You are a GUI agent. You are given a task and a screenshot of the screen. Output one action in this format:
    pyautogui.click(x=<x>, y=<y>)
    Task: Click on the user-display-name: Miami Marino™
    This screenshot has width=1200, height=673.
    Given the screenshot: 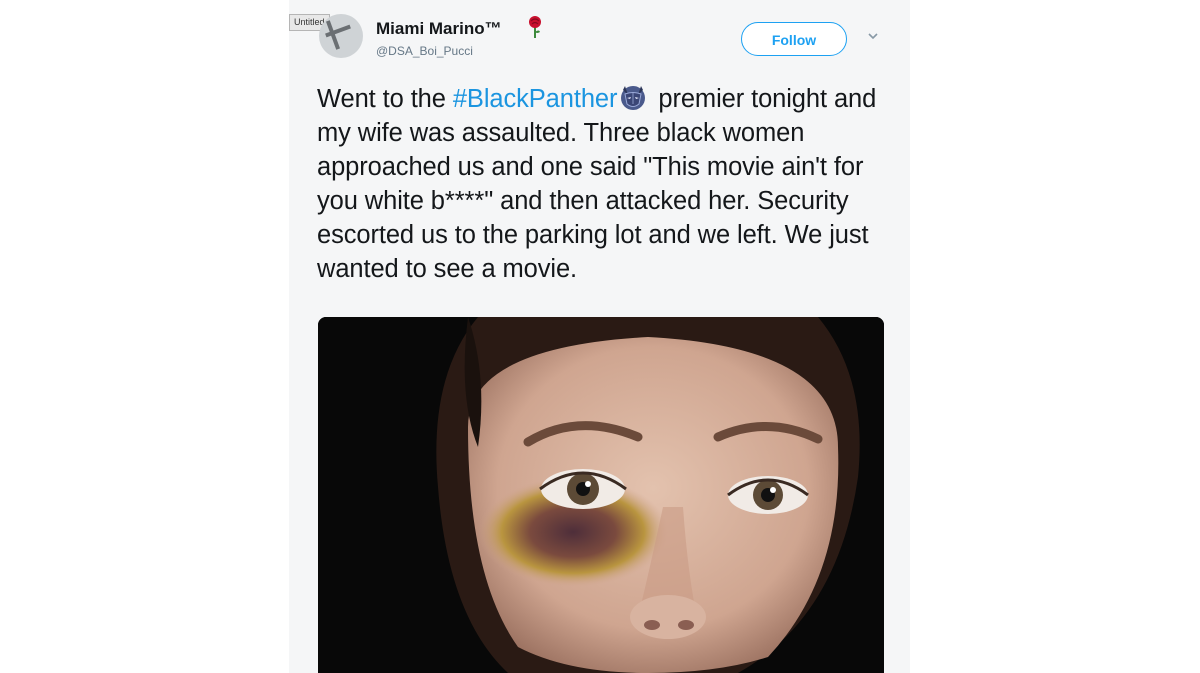 What is the action you would take?
    pyautogui.click(x=439, y=29)
    